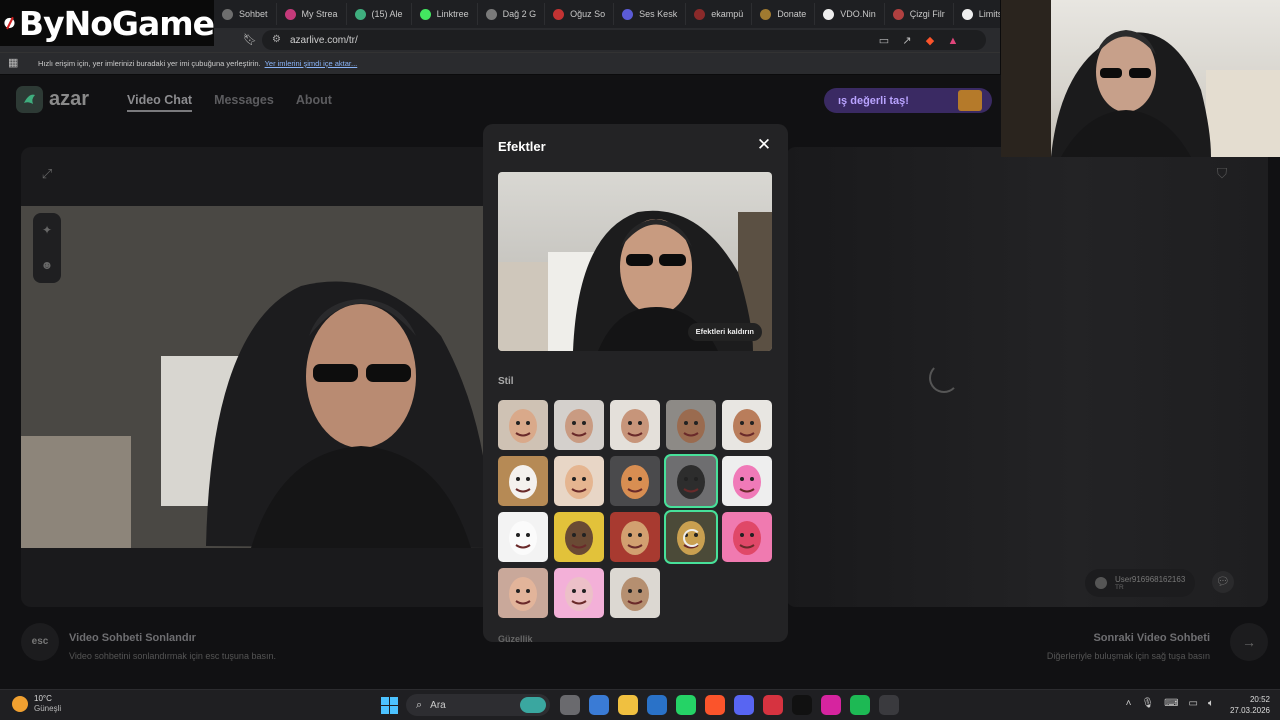  I want to click on effect-preview: Efektleri kaldırın, so click(635, 261).